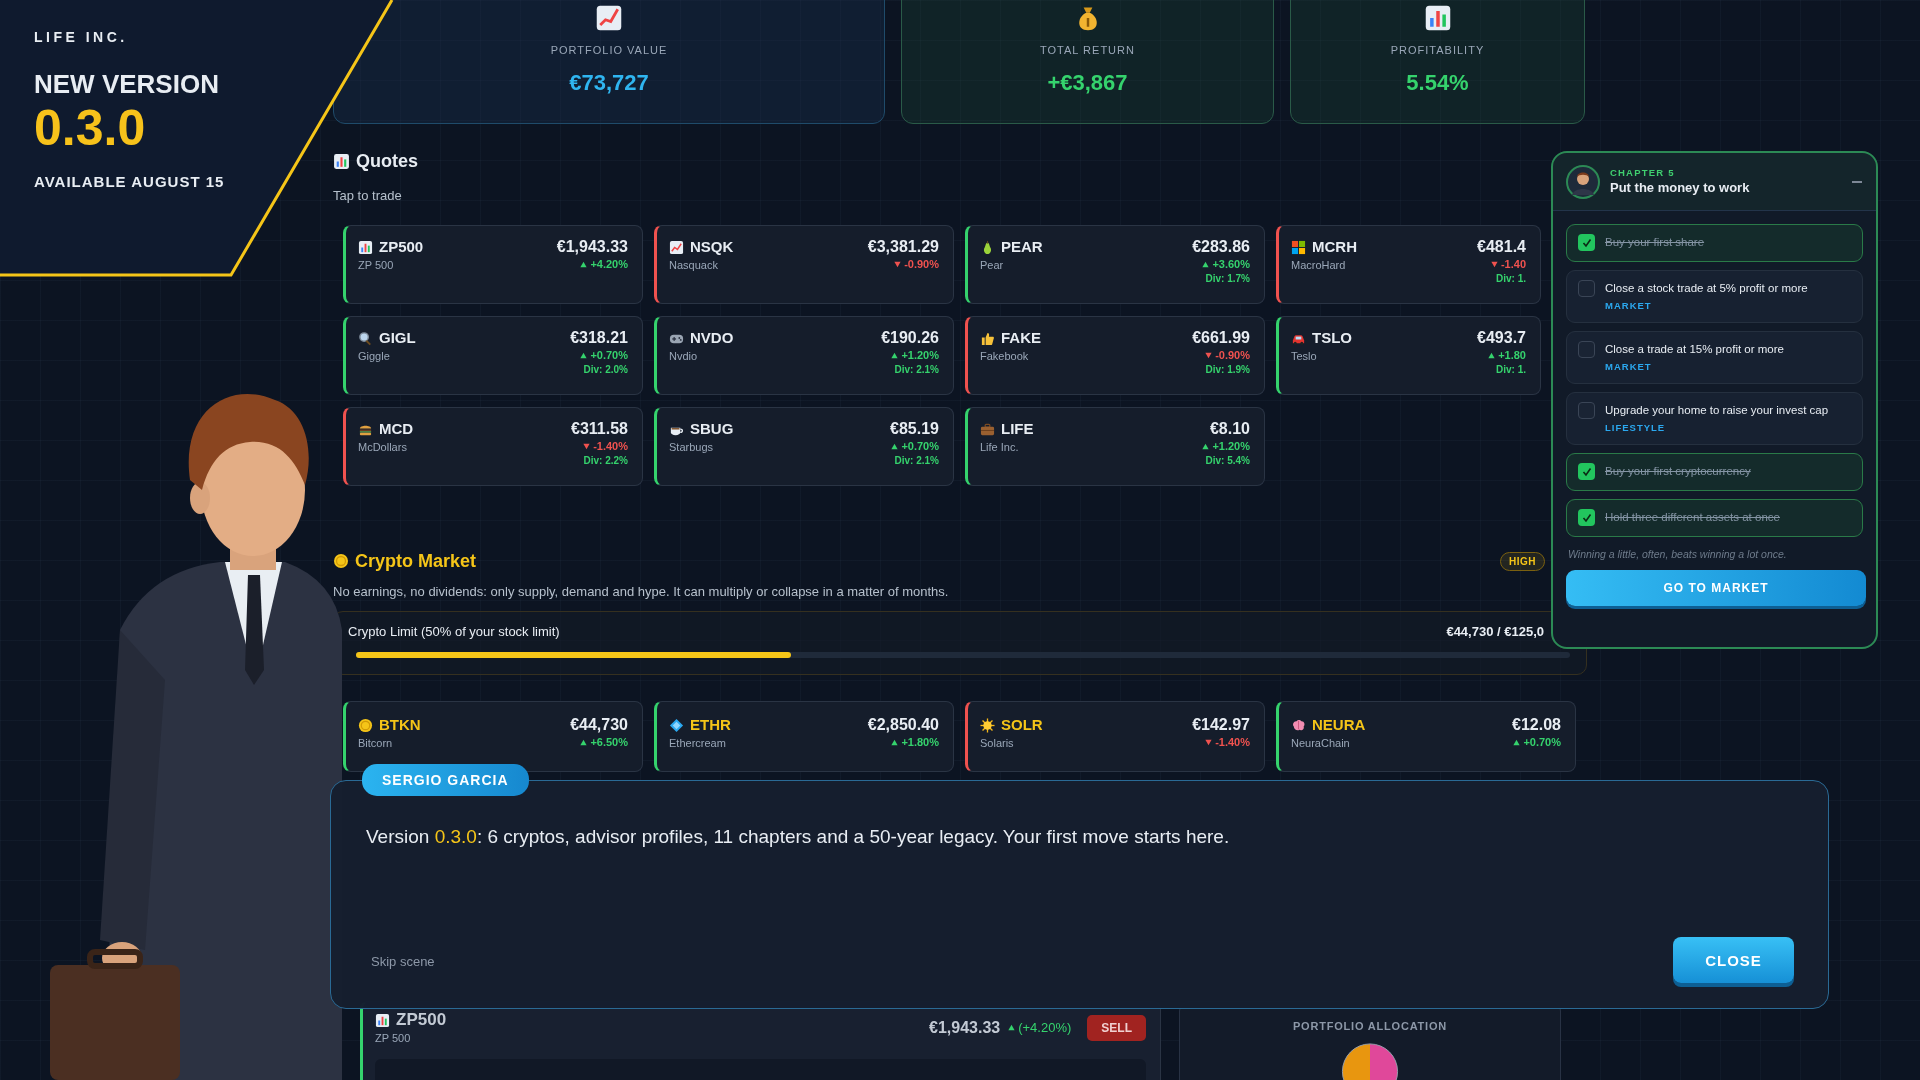  Describe the element at coordinates (400, 725) in the screenshot. I see `ticker-symbol: BTKN` at that location.